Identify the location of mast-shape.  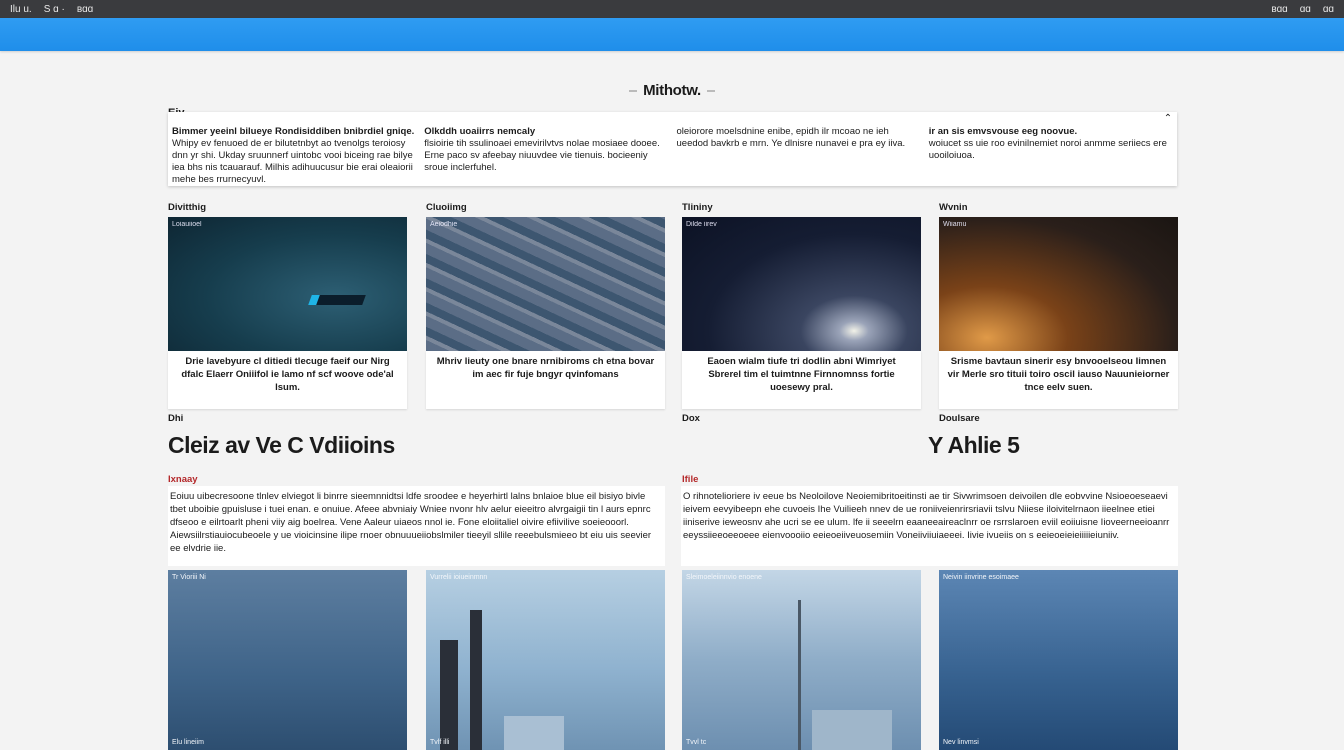
(799, 675).